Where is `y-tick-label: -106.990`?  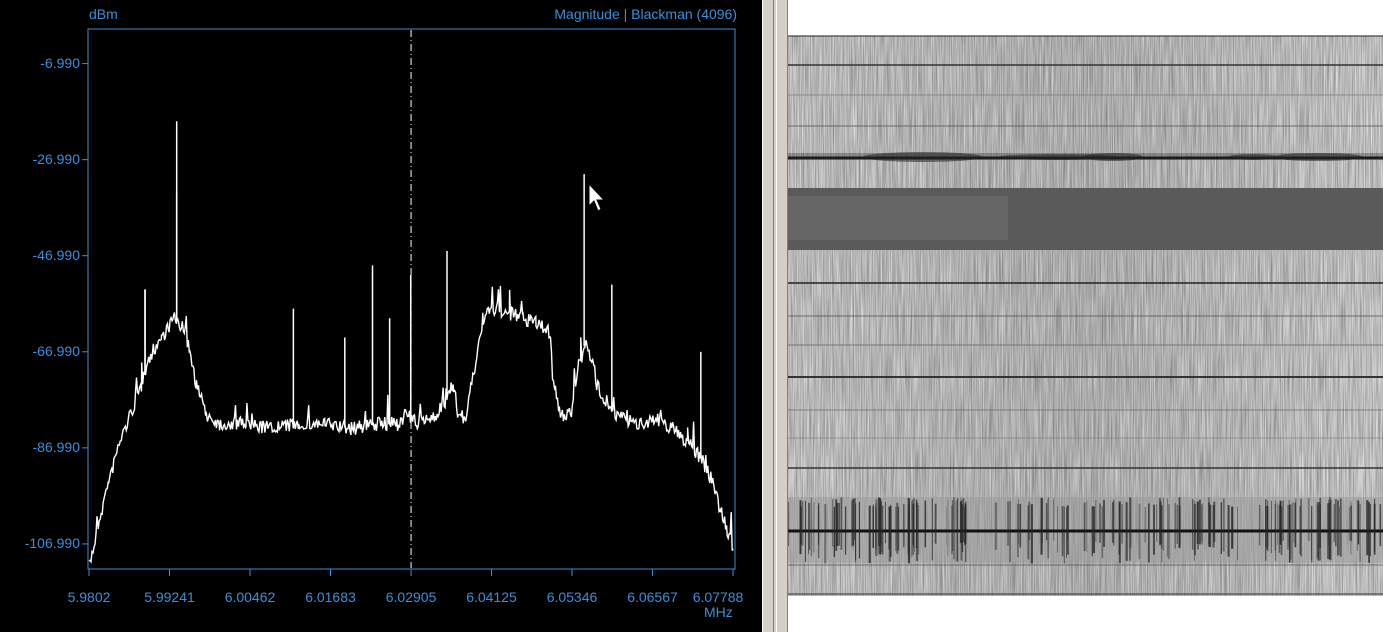 y-tick-label: -106.990 is located at coordinates (52, 542).